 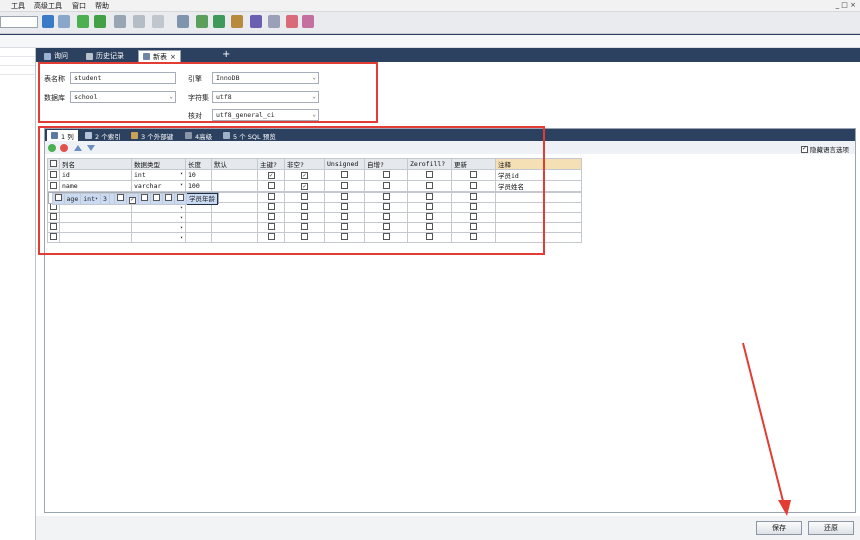 I want to click on profiler-icon, so click(x=308, y=21).